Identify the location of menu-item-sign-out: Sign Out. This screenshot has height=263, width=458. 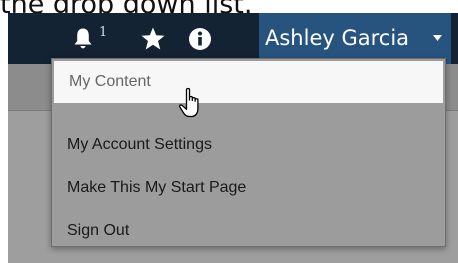
(248, 230).